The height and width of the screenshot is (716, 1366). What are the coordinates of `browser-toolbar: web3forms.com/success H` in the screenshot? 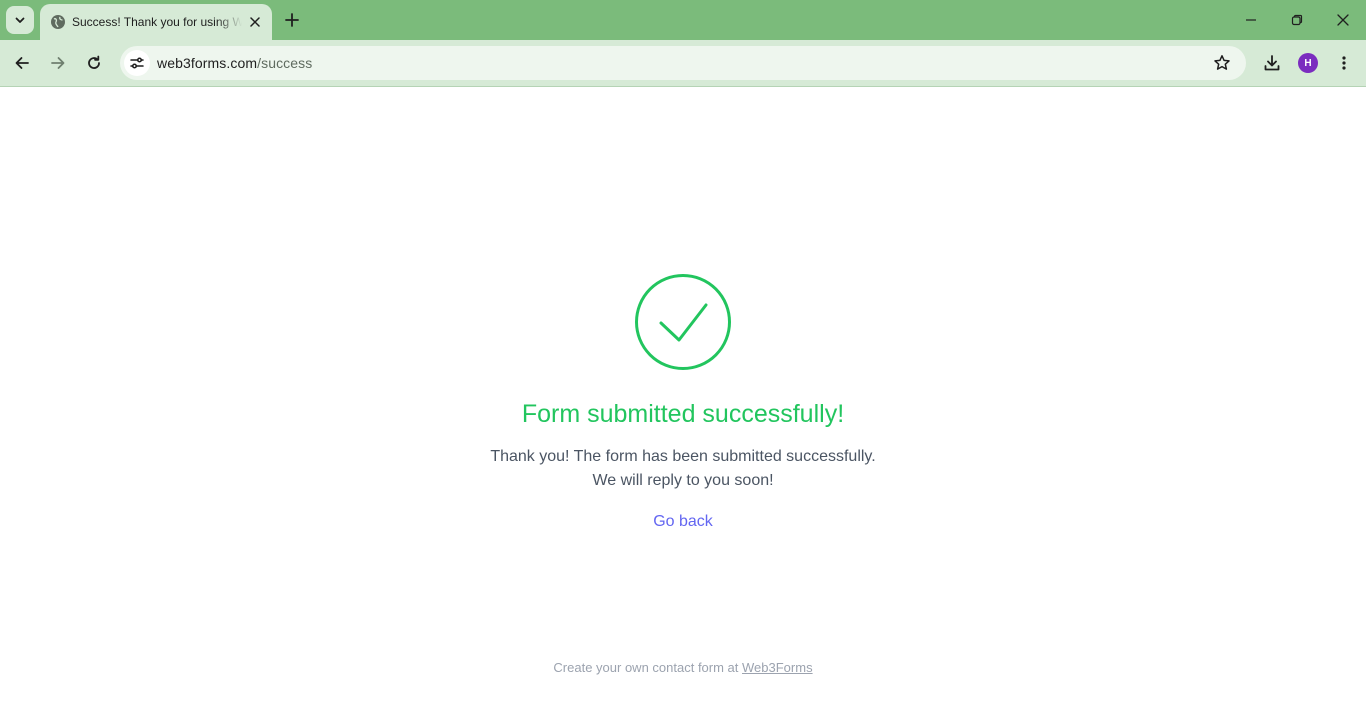 It's located at (683, 63).